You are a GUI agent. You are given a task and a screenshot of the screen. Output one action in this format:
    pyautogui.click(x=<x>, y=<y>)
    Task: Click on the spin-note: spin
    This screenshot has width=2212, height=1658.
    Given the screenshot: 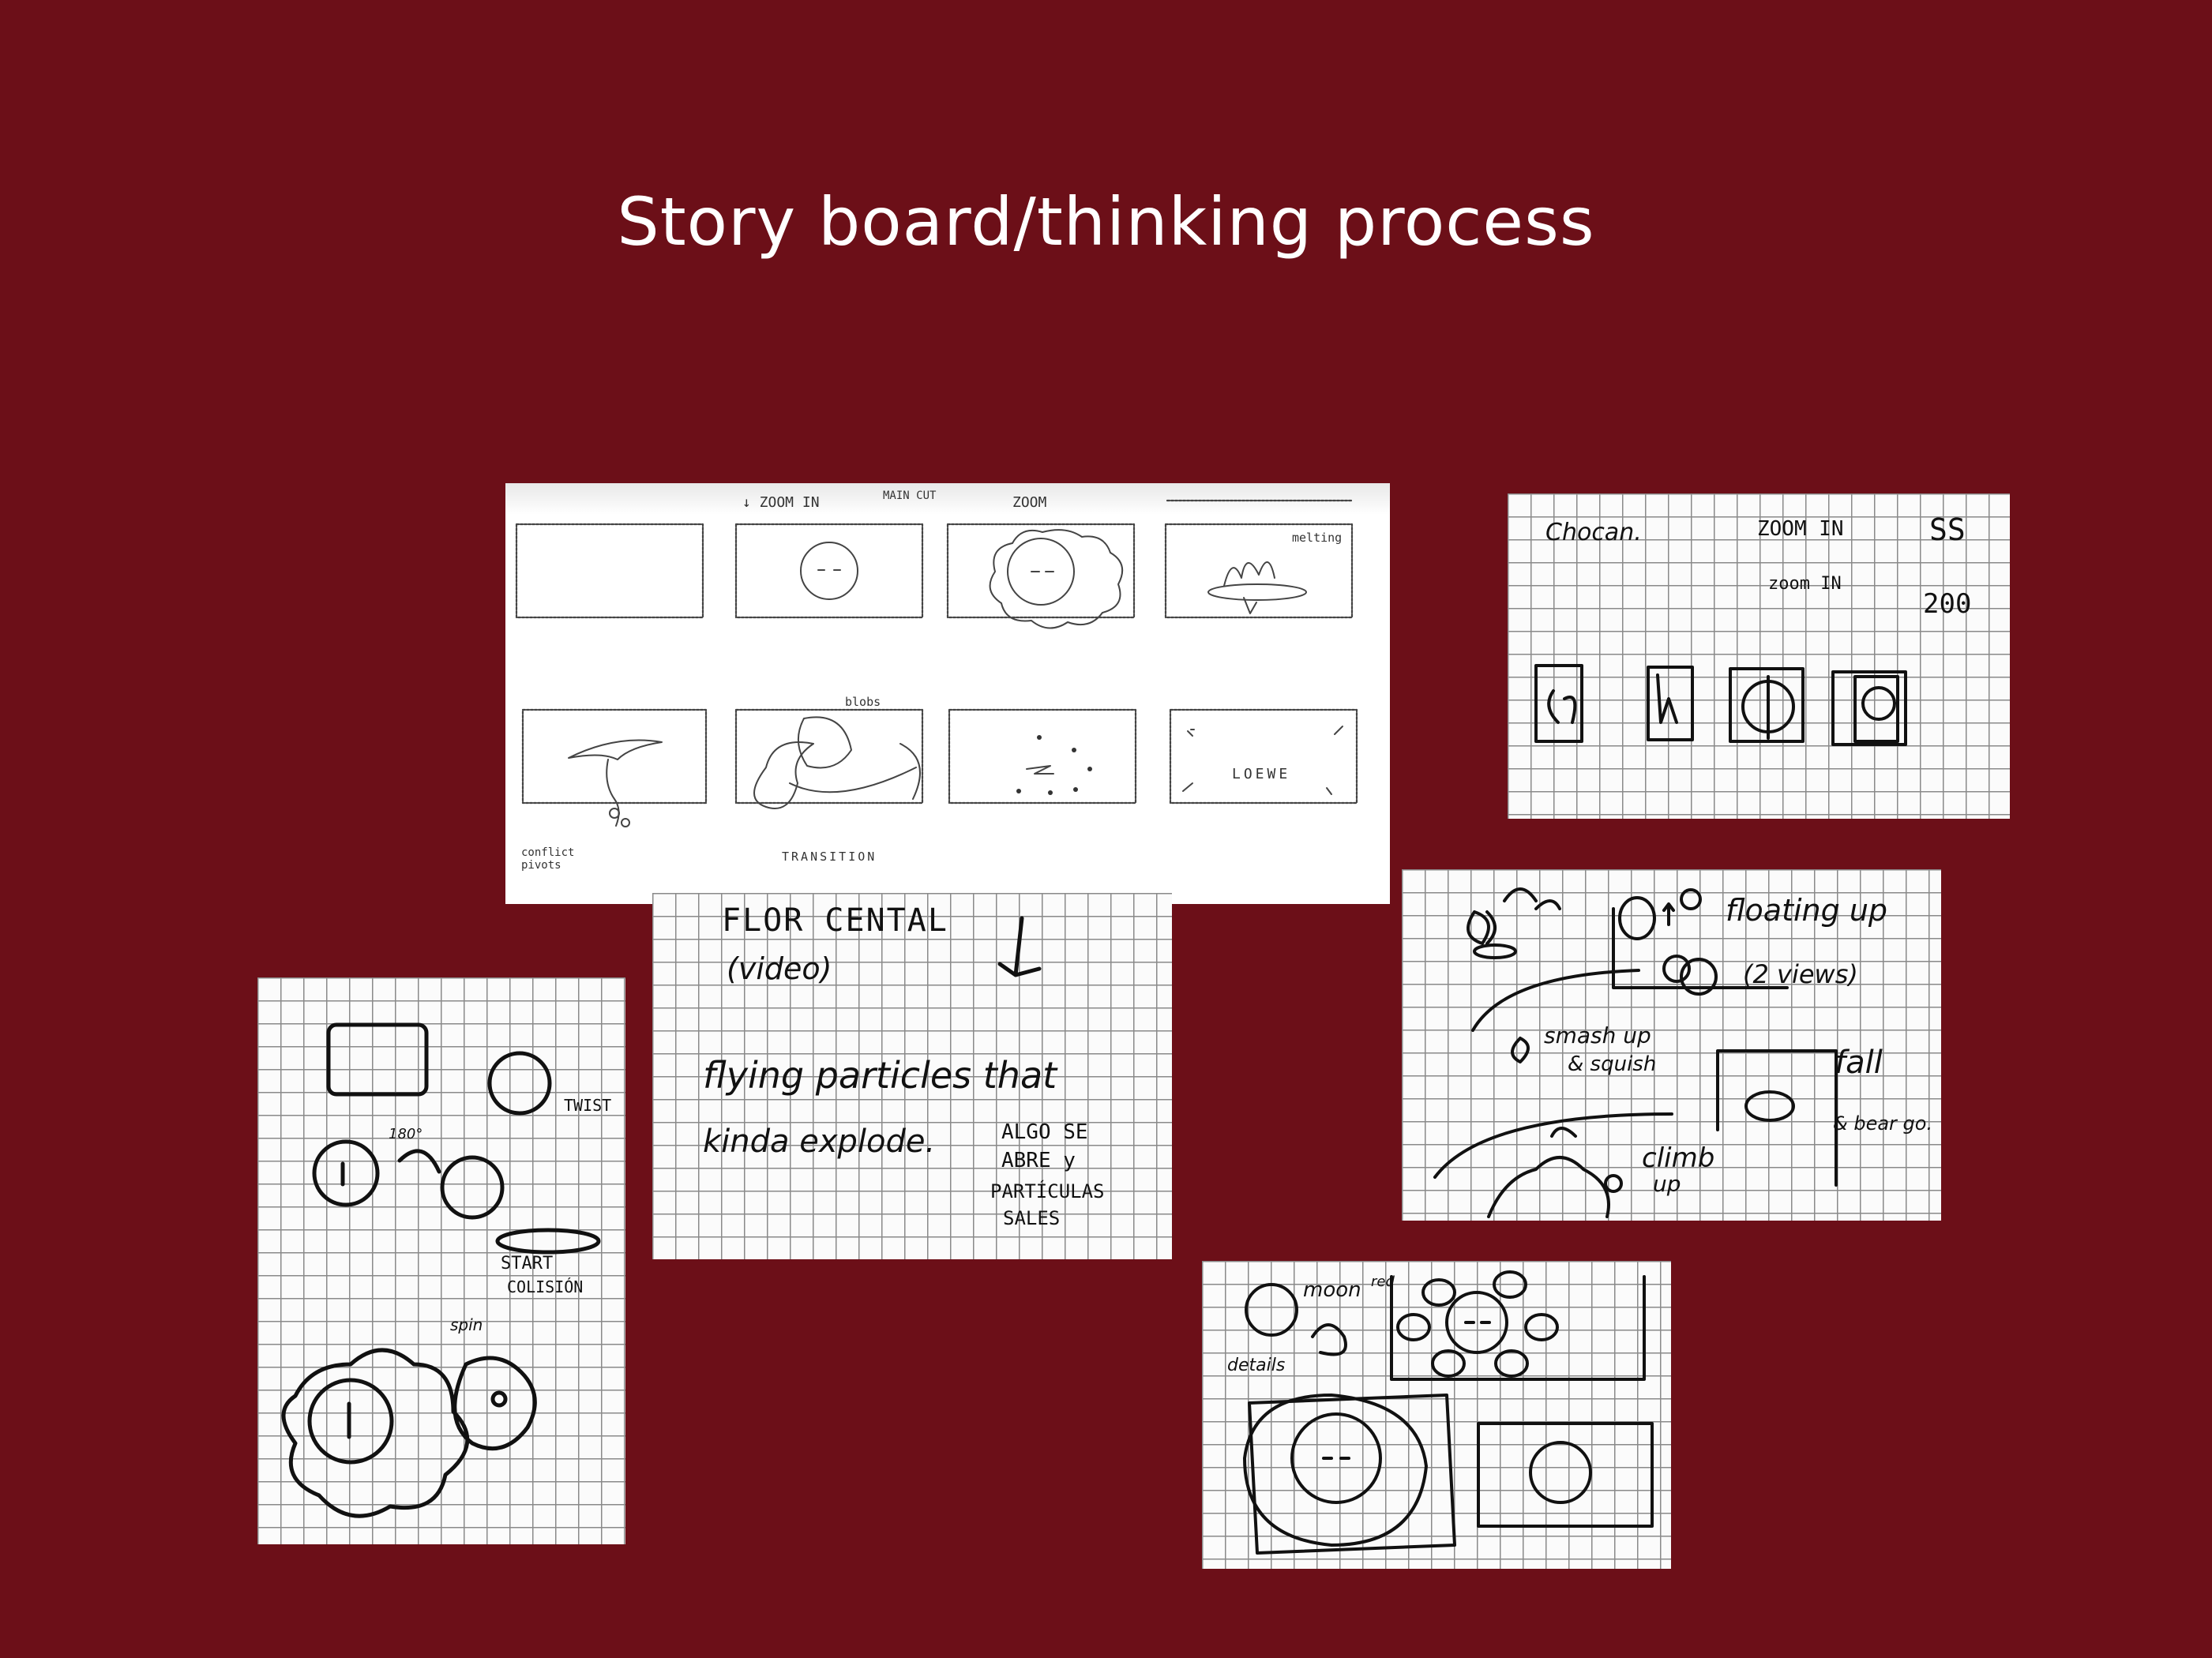 What is the action you would take?
    pyautogui.click(x=466, y=1324)
    